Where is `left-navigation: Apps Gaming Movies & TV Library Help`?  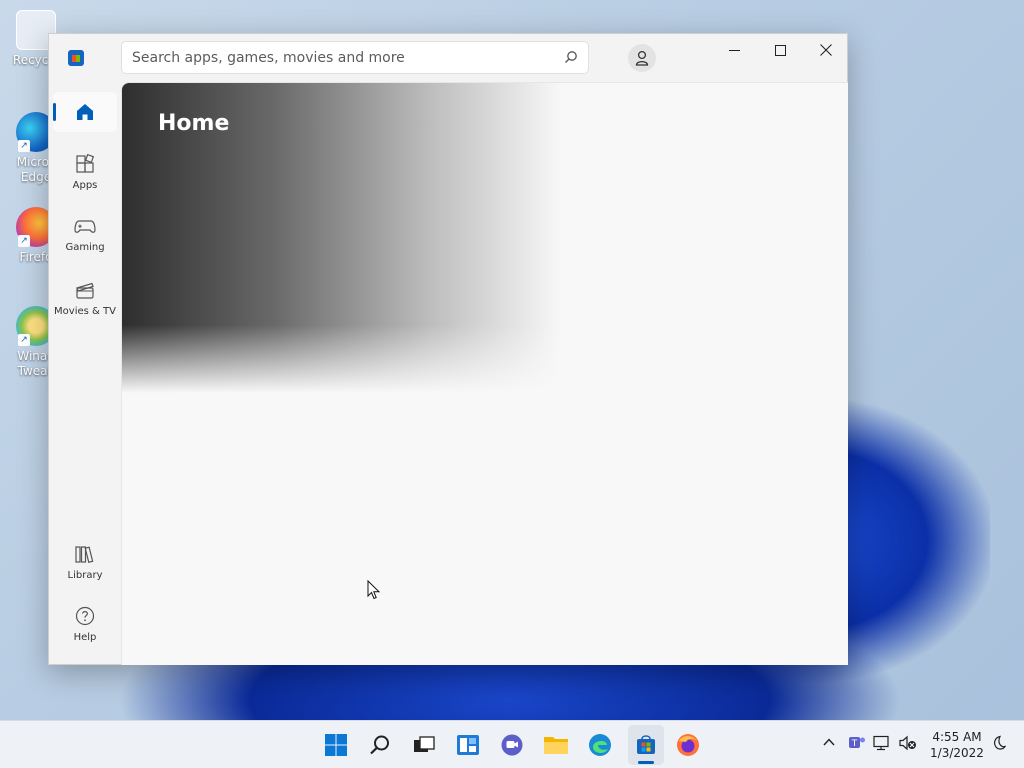 left-navigation: Apps Gaming Movies & TV Library Help is located at coordinates (85, 374).